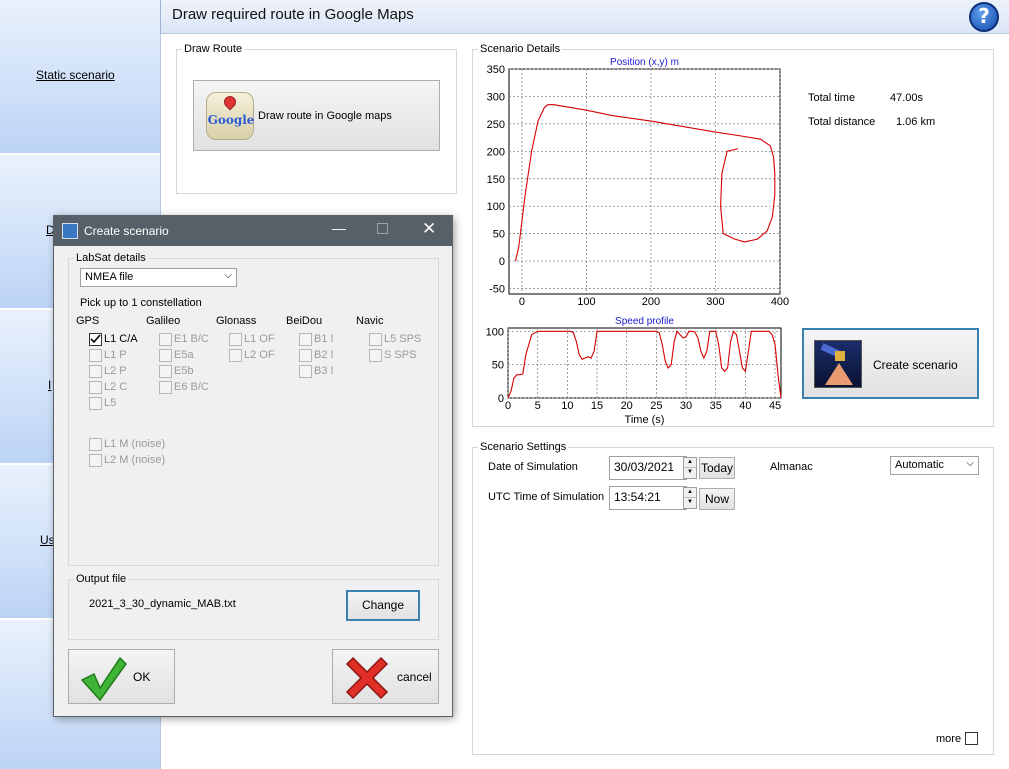  What do you see at coordinates (586, 302) in the screenshot?
I see `position-chart-xtick-label: 100` at bounding box center [586, 302].